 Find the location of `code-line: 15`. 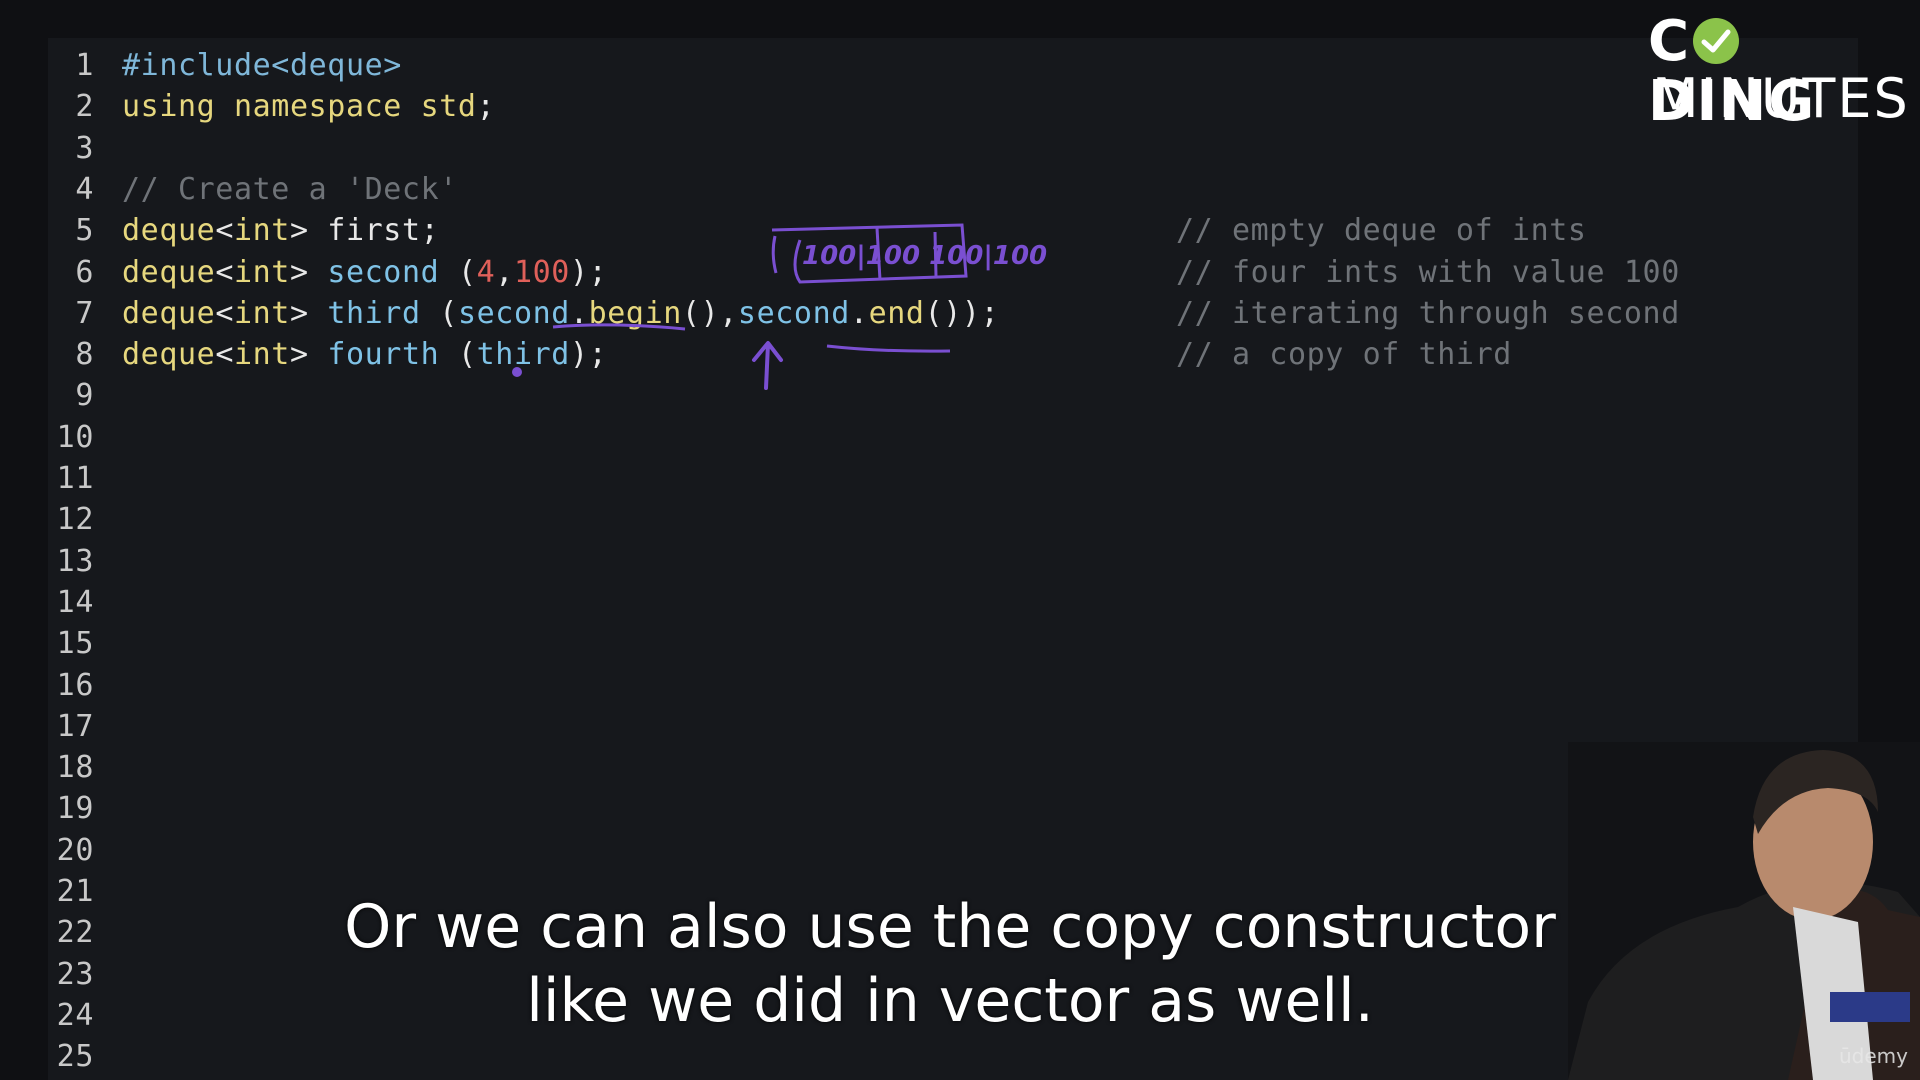

code-line: 15 is located at coordinates (598, 643).